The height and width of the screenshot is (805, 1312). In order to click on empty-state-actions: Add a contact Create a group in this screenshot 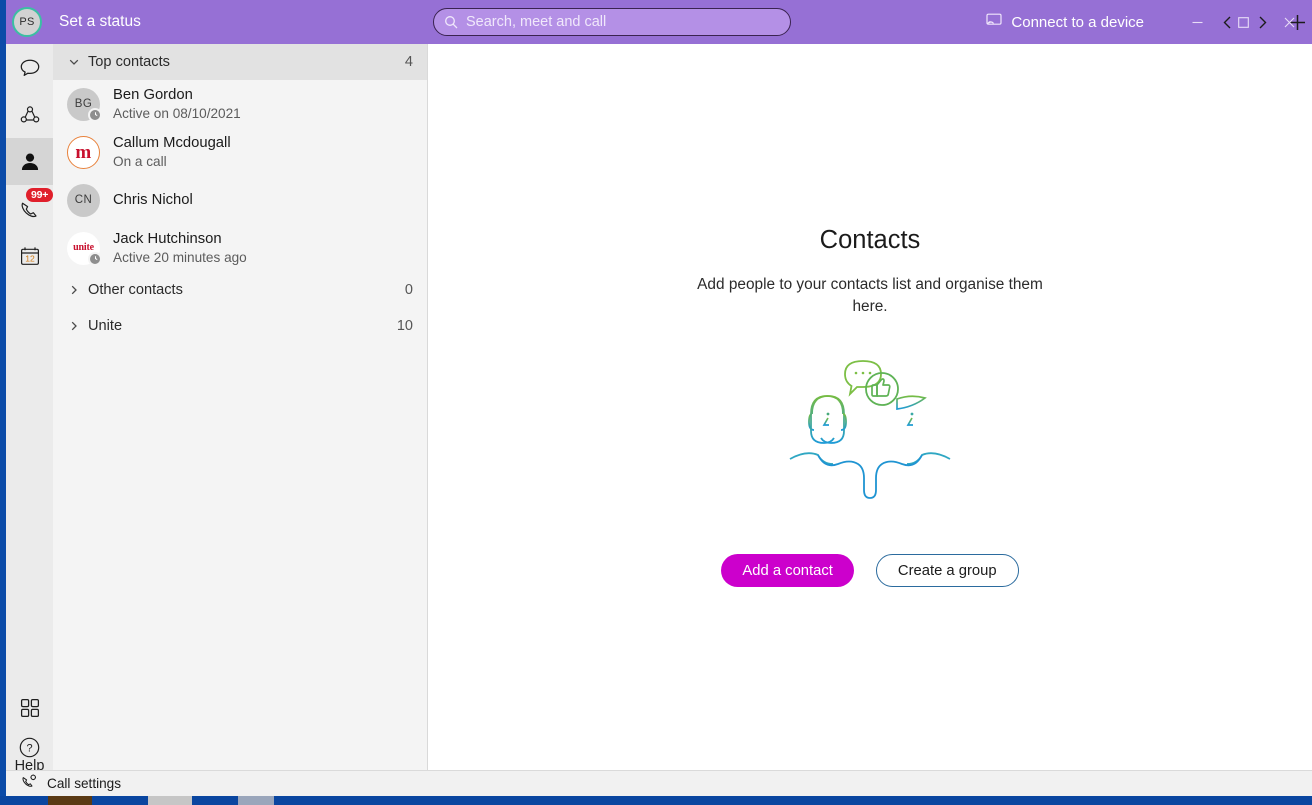, I will do `click(870, 570)`.